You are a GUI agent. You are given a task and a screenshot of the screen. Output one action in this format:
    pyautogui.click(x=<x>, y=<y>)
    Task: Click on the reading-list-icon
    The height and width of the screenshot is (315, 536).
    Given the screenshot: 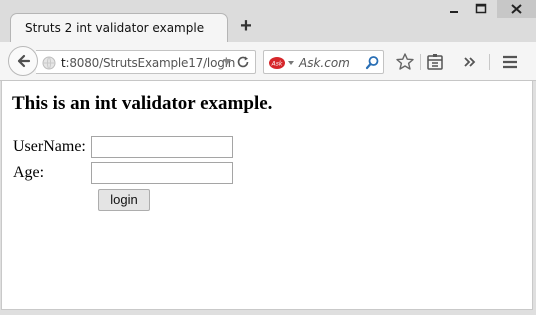 What is the action you would take?
    pyautogui.click(x=435, y=62)
    